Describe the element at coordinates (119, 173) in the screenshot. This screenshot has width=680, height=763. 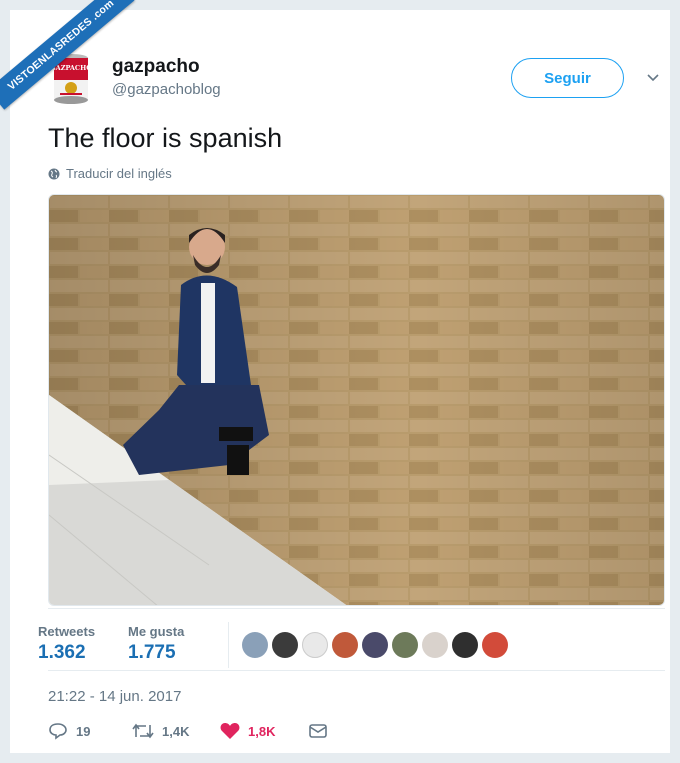
I see `translate-label: Traducir del inglés` at that location.